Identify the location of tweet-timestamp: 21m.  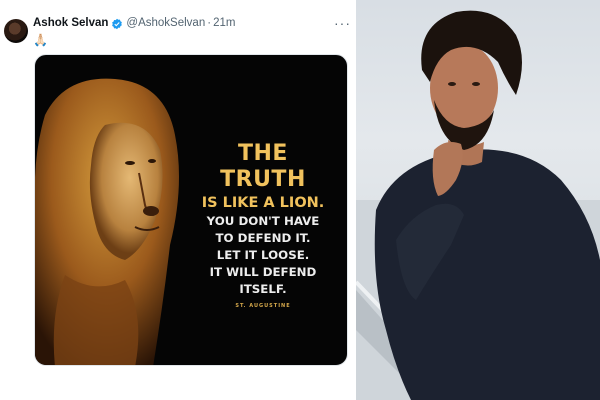
(224, 23).